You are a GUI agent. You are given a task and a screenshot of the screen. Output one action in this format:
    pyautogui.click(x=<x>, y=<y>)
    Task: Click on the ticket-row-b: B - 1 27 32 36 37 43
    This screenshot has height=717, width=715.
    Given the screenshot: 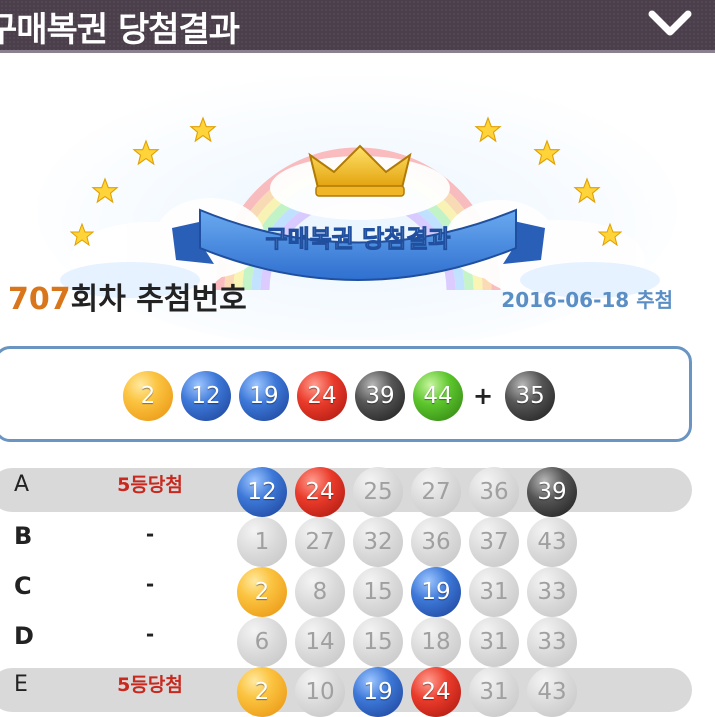 What is the action you would take?
    pyautogui.click(x=357, y=540)
    